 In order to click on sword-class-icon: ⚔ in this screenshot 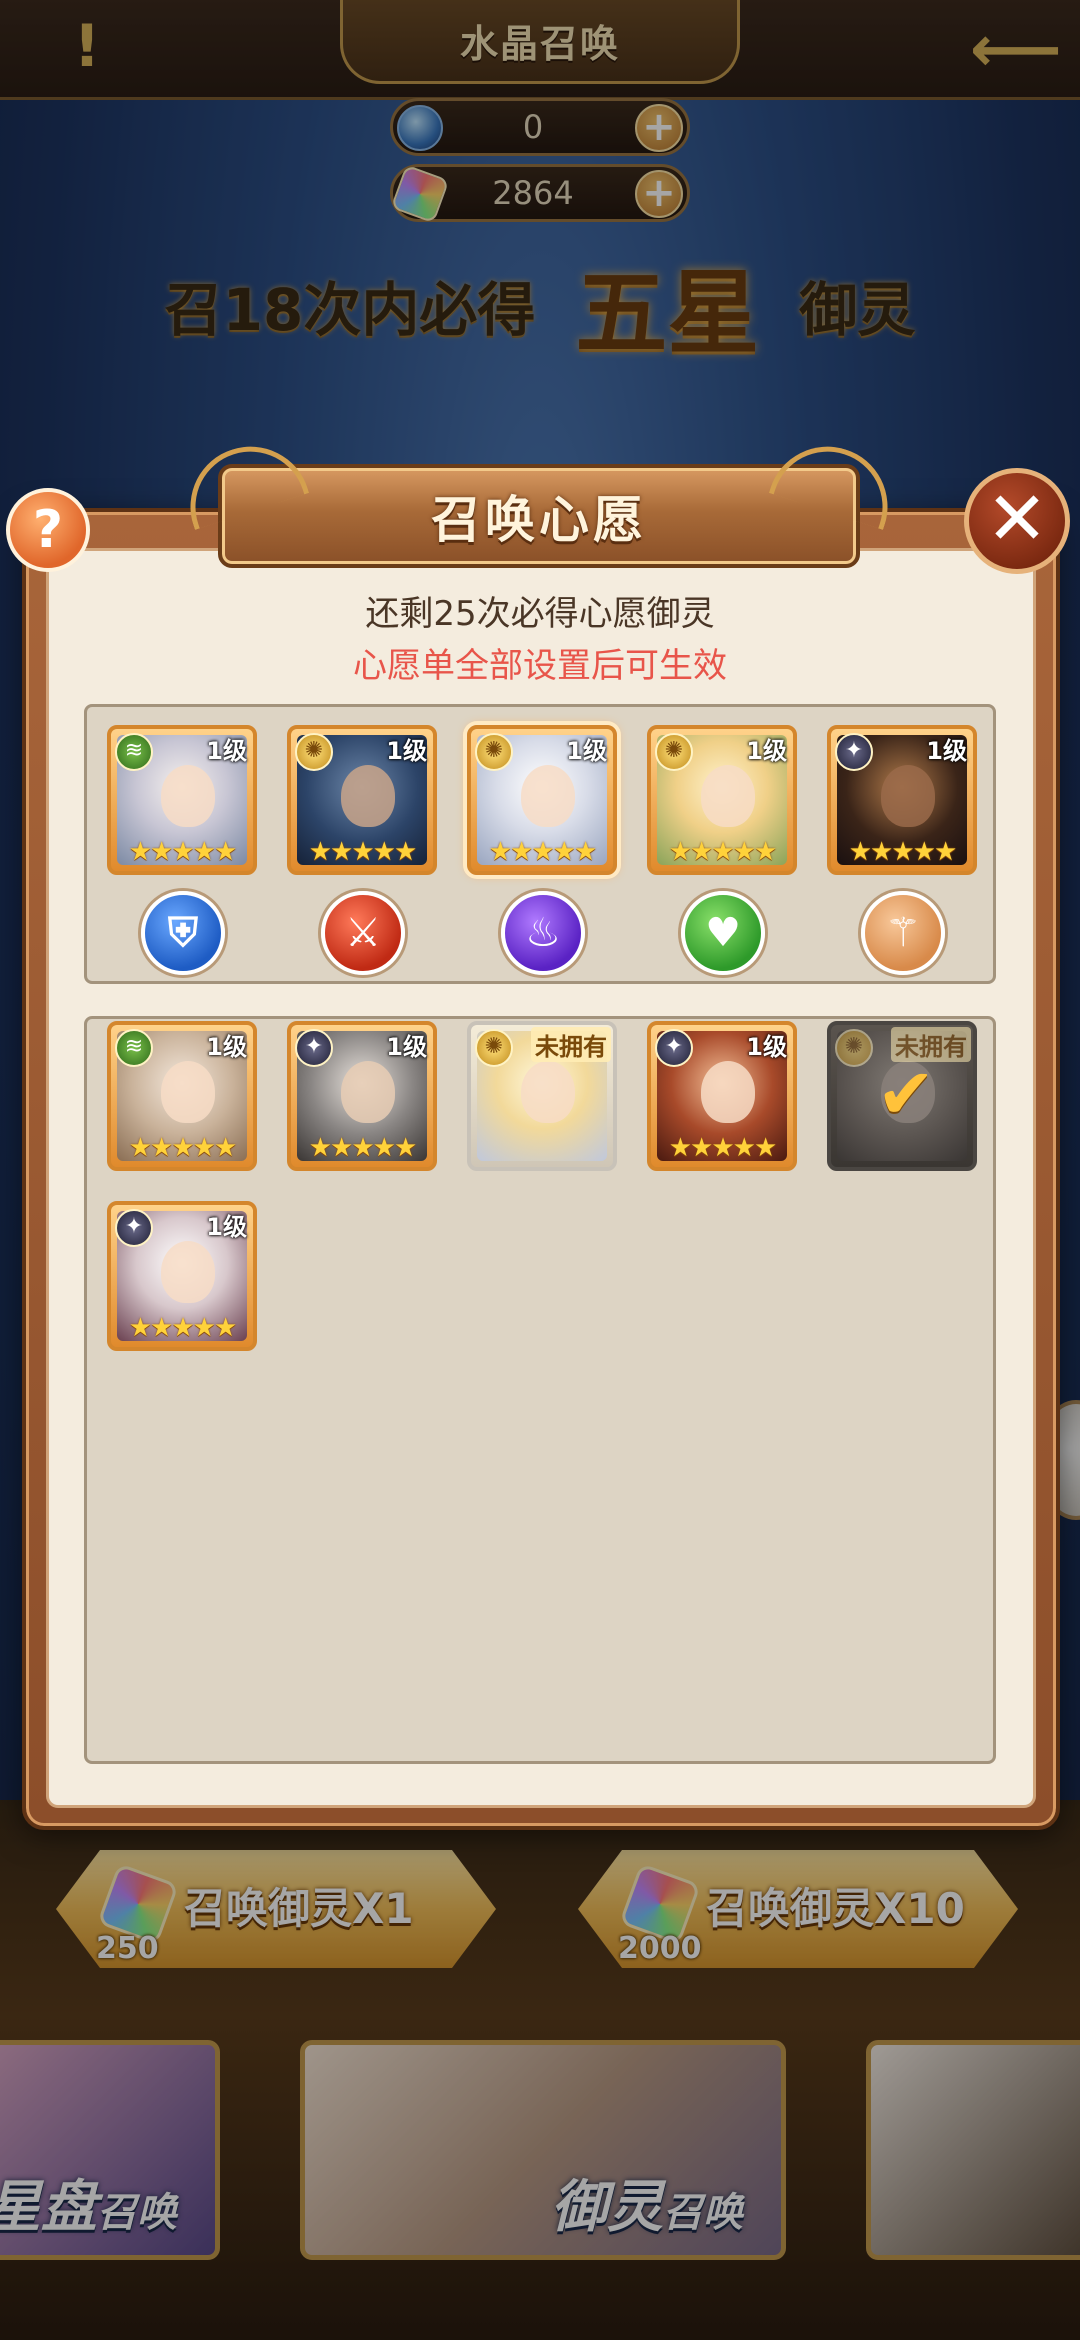, I will do `click(363, 933)`.